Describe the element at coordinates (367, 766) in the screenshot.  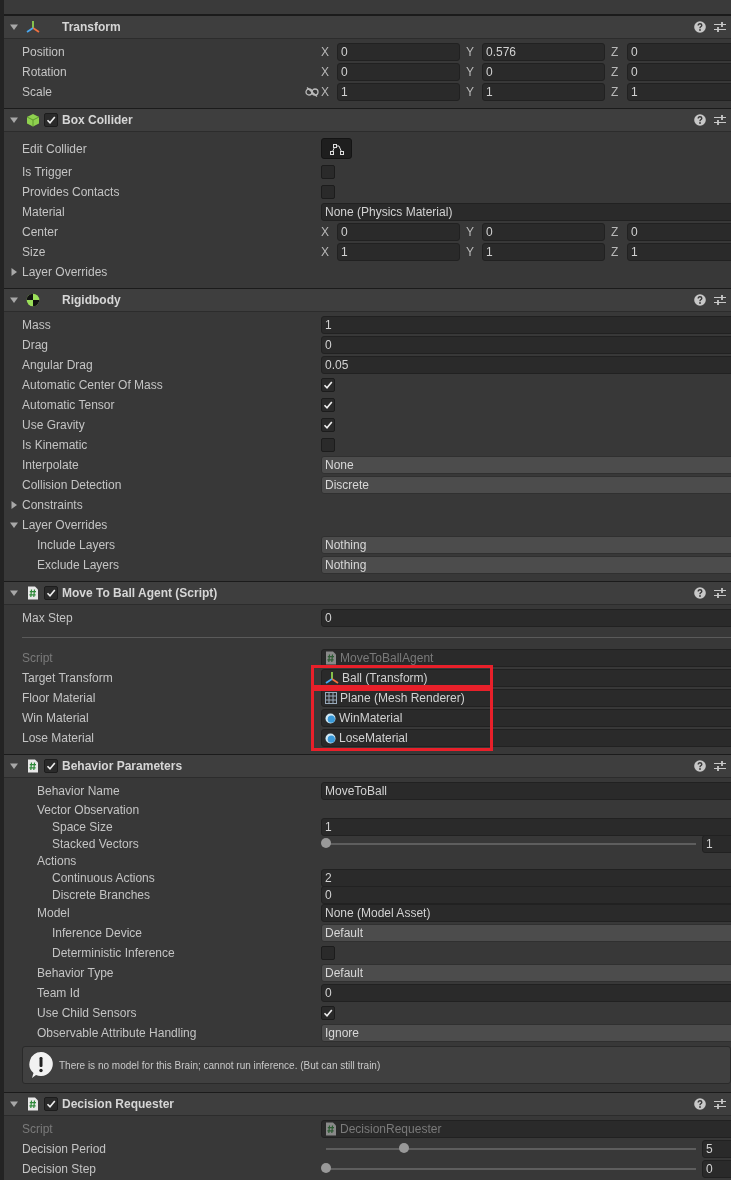
I see `component-header: Behavior Parameters` at that location.